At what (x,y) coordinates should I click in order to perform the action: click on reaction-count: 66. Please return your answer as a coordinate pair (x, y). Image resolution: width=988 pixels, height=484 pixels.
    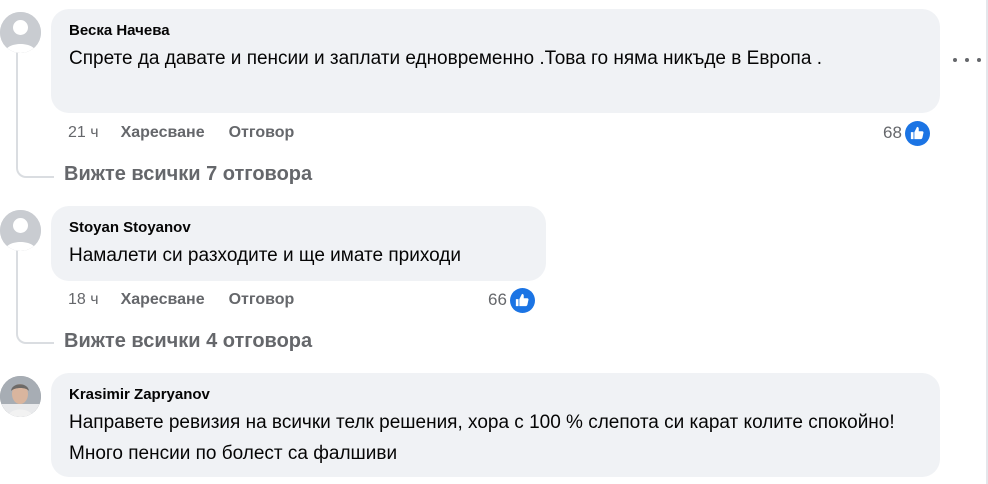
    Looking at the image, I should click on (497, 299).